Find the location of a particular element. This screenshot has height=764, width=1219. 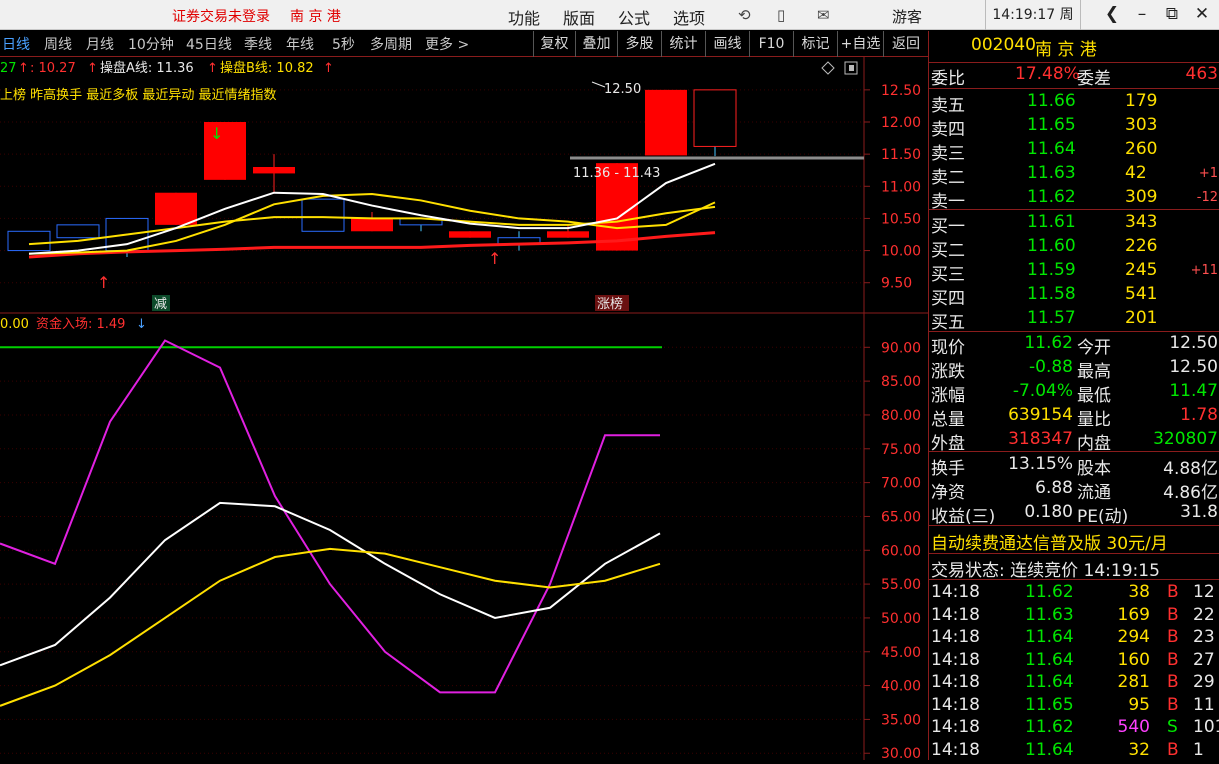

fund-value: 6.88 is located at coordinates (1054, 488).